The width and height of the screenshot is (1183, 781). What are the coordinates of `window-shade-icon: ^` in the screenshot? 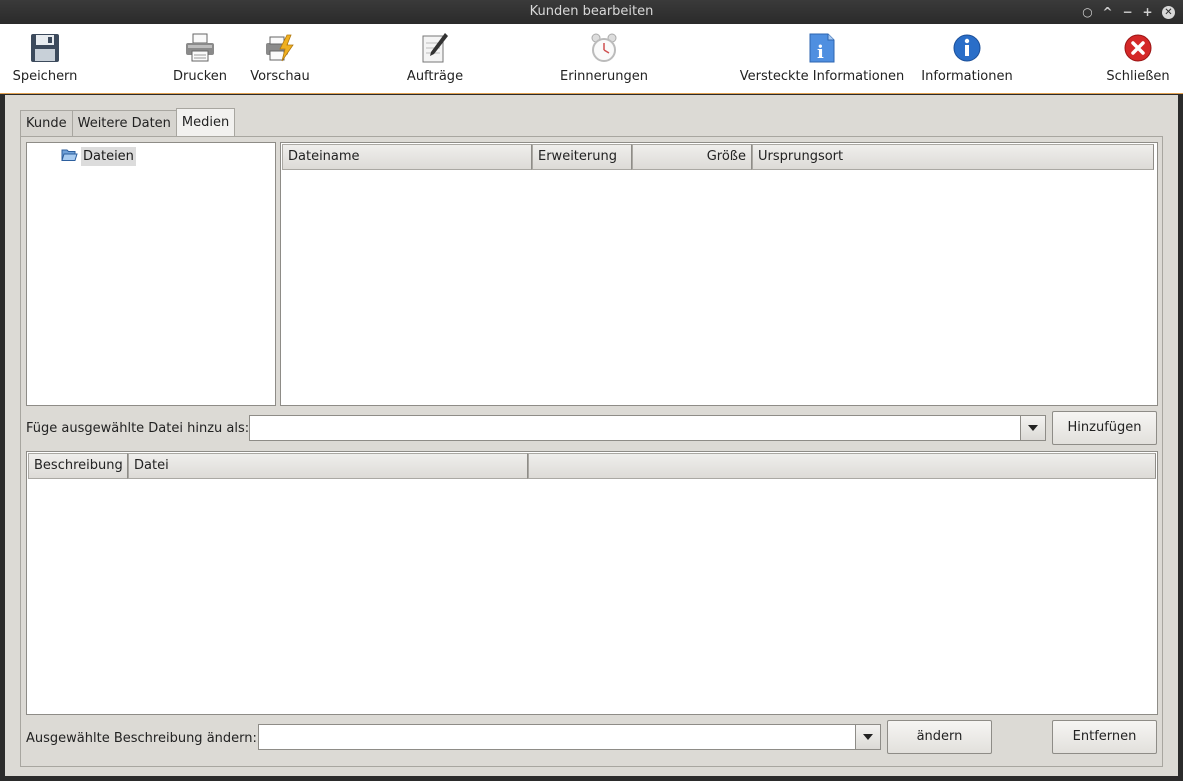 It's located at (1107, 12).